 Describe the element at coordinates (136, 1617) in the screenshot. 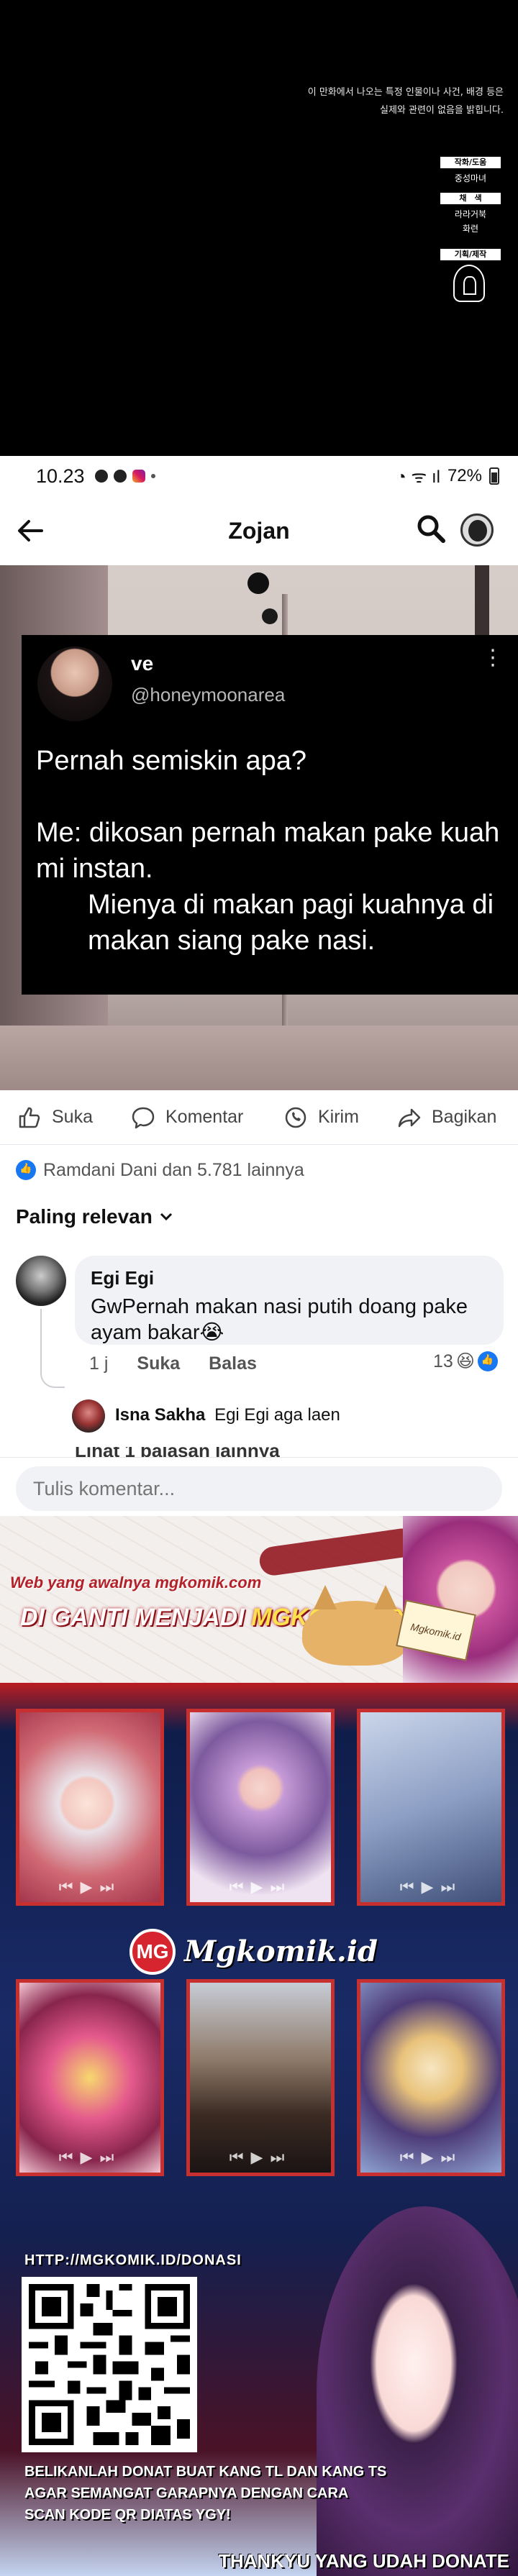

I see `banner-prefix: DI GANTI MENJADI` at that location.